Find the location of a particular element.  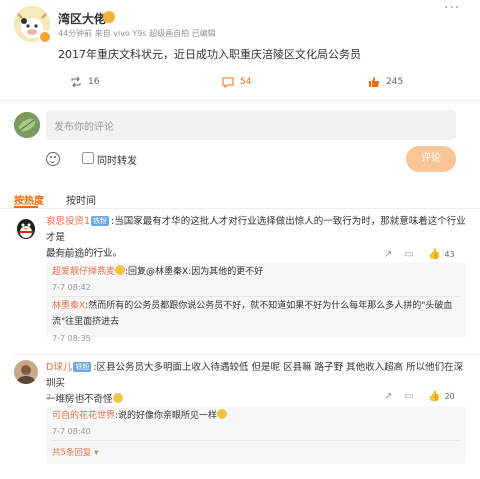

comment-username: 哀思投资1 is located at coordinates (68, 221).